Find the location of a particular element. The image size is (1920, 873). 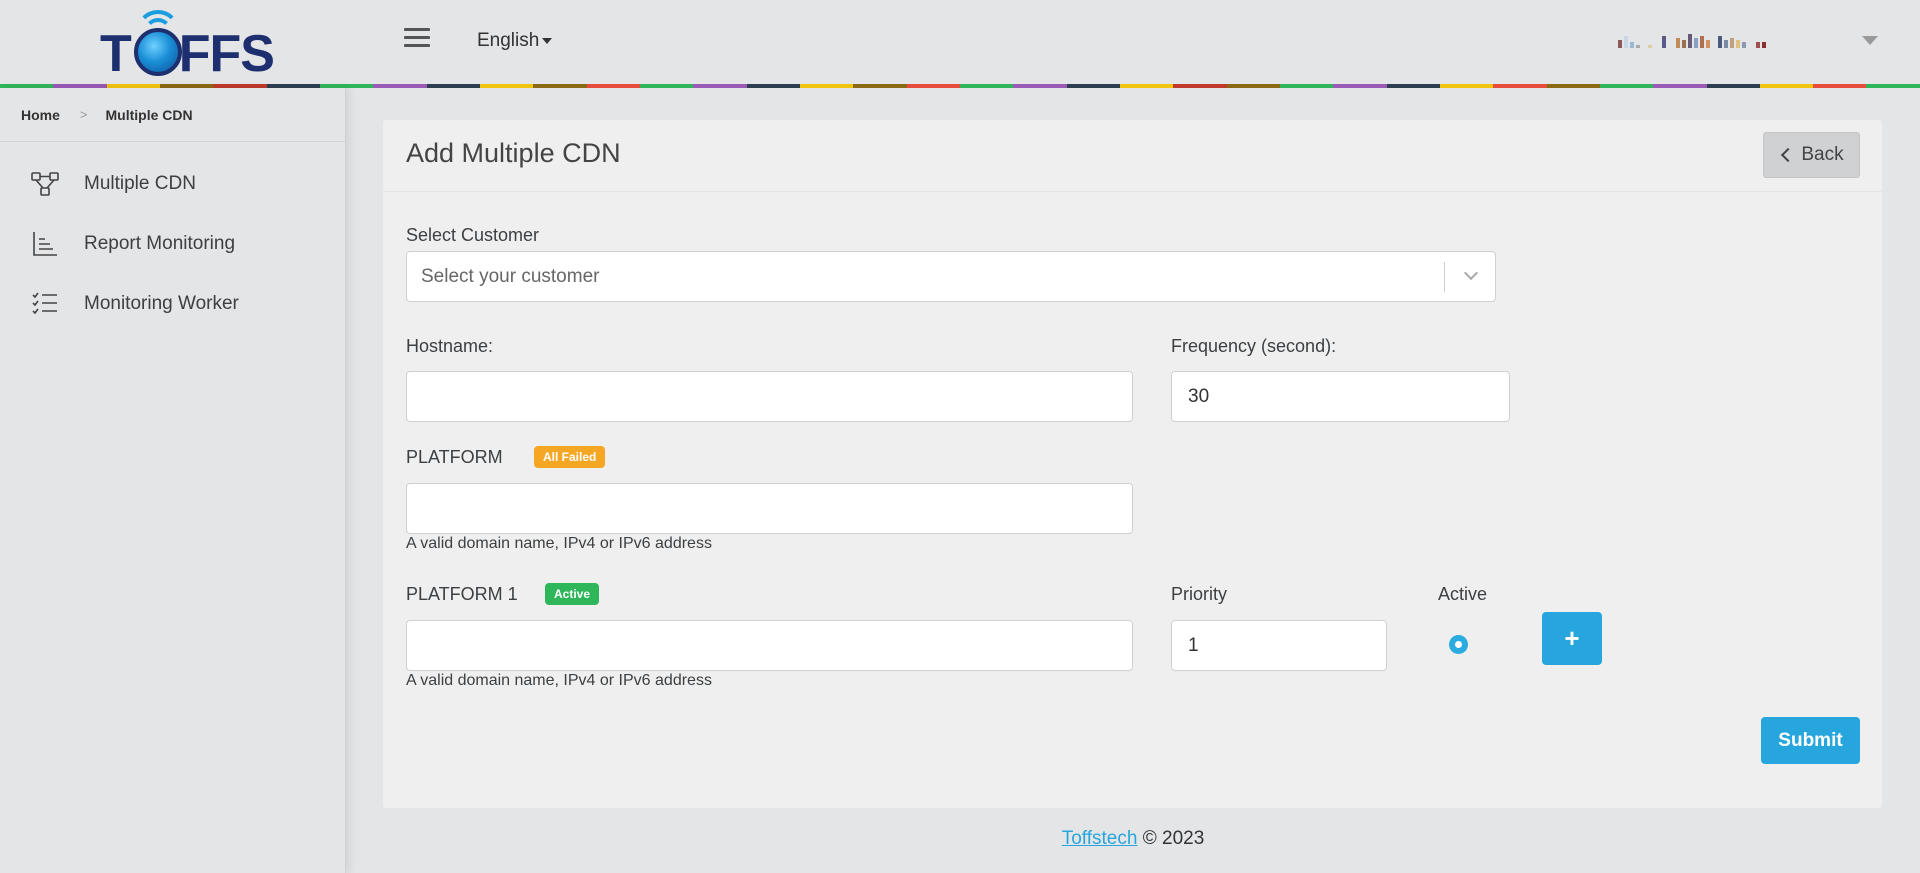

breadcrumb-home: Home is located at coordinates (40, 115).